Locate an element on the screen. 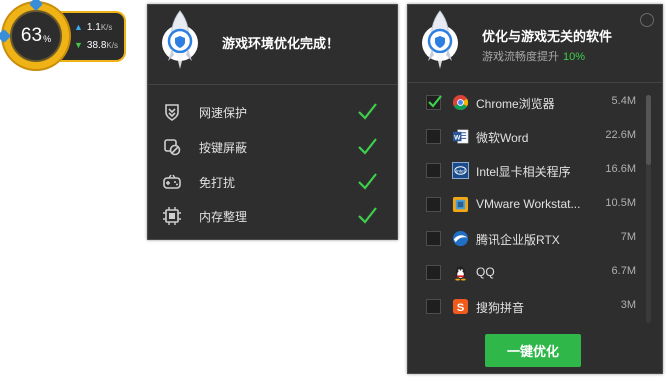  chrome-icon is located at coordinates (460, 102).